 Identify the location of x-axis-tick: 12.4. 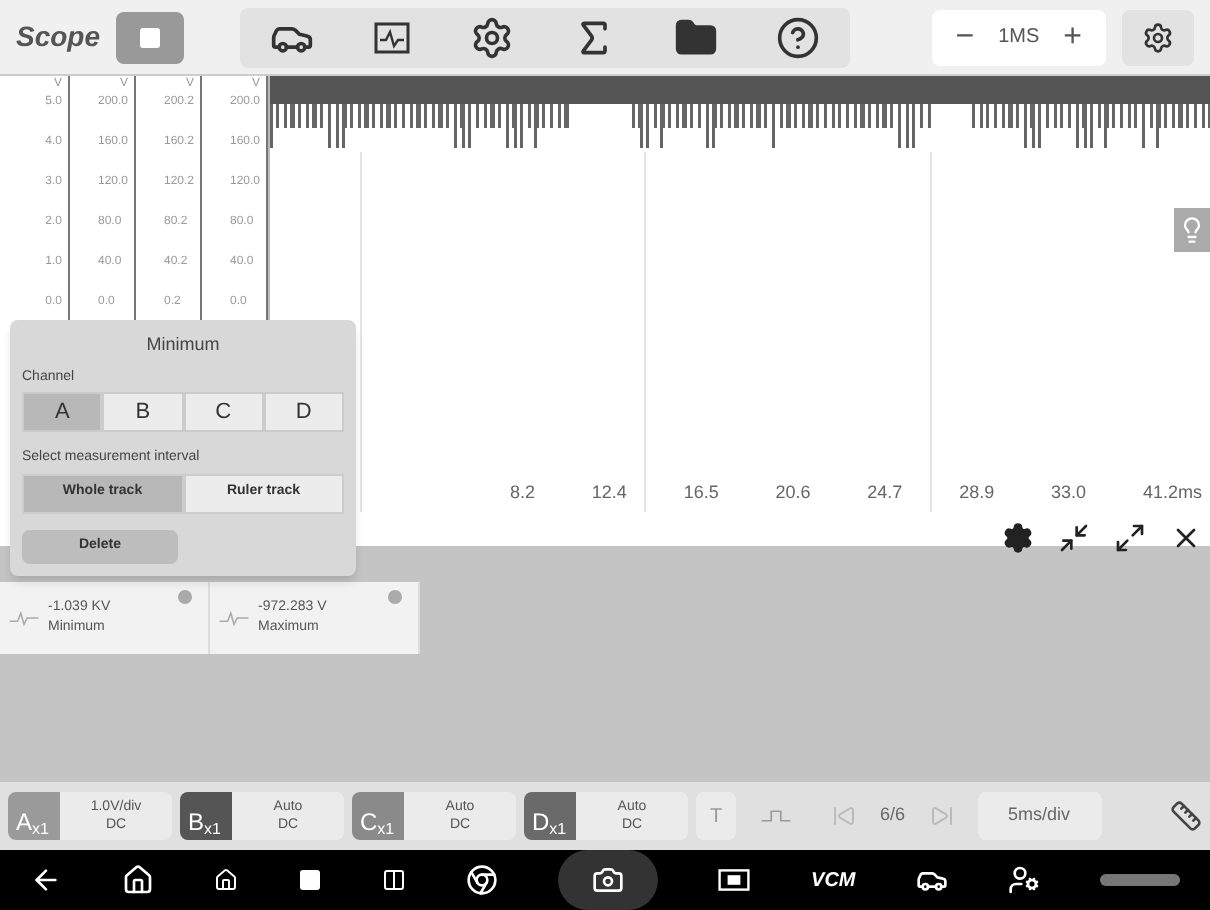
(609, 492).